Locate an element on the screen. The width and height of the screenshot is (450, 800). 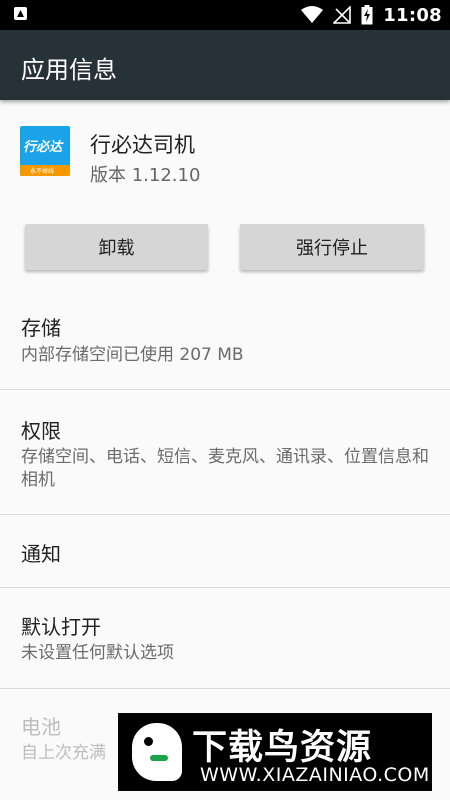
a-icon is located at coordinates (20, 13).